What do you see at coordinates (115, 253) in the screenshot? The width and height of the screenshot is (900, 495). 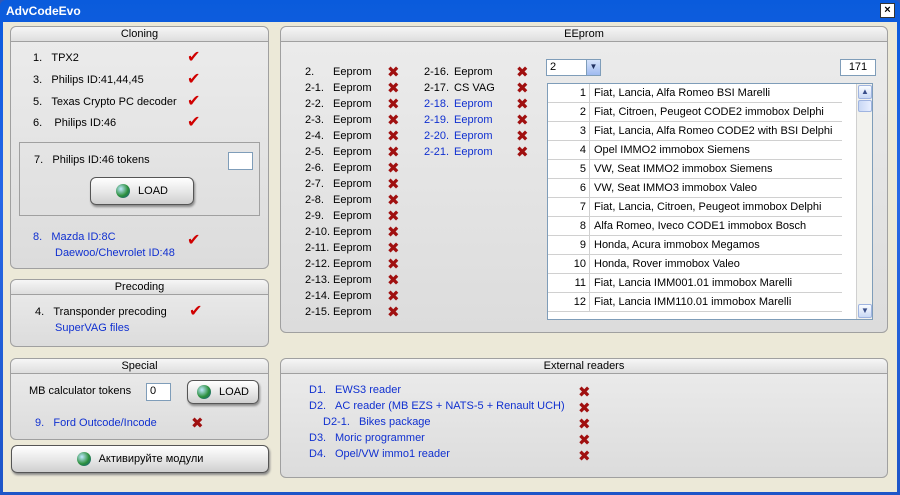 I see `cloning-item-8-sub: Daewoo/Chevrolet ID:48` at bounding box center [115, 253].